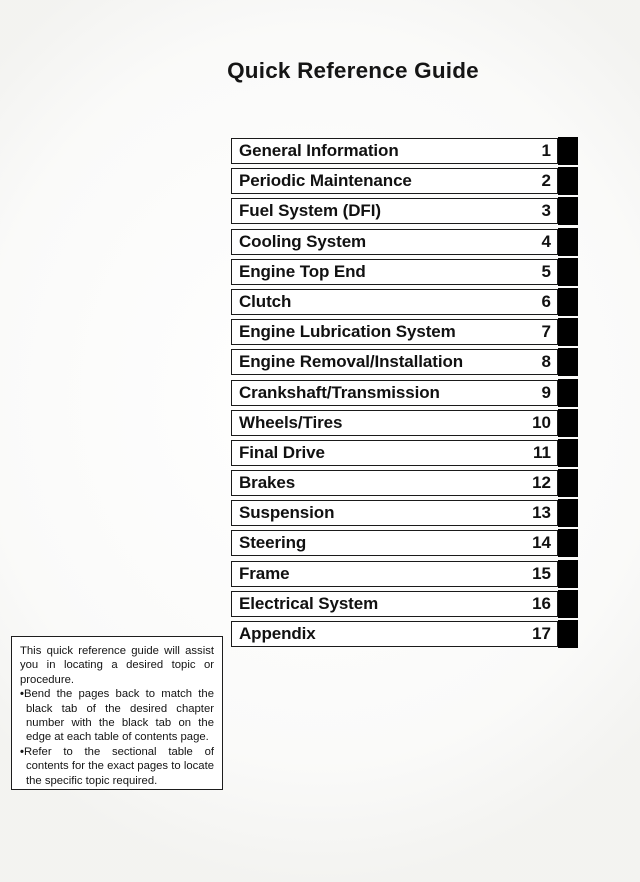 This screenshot has height=882, width=640. I want to click on chapter-row: Clutch 6, so click(404, 303).